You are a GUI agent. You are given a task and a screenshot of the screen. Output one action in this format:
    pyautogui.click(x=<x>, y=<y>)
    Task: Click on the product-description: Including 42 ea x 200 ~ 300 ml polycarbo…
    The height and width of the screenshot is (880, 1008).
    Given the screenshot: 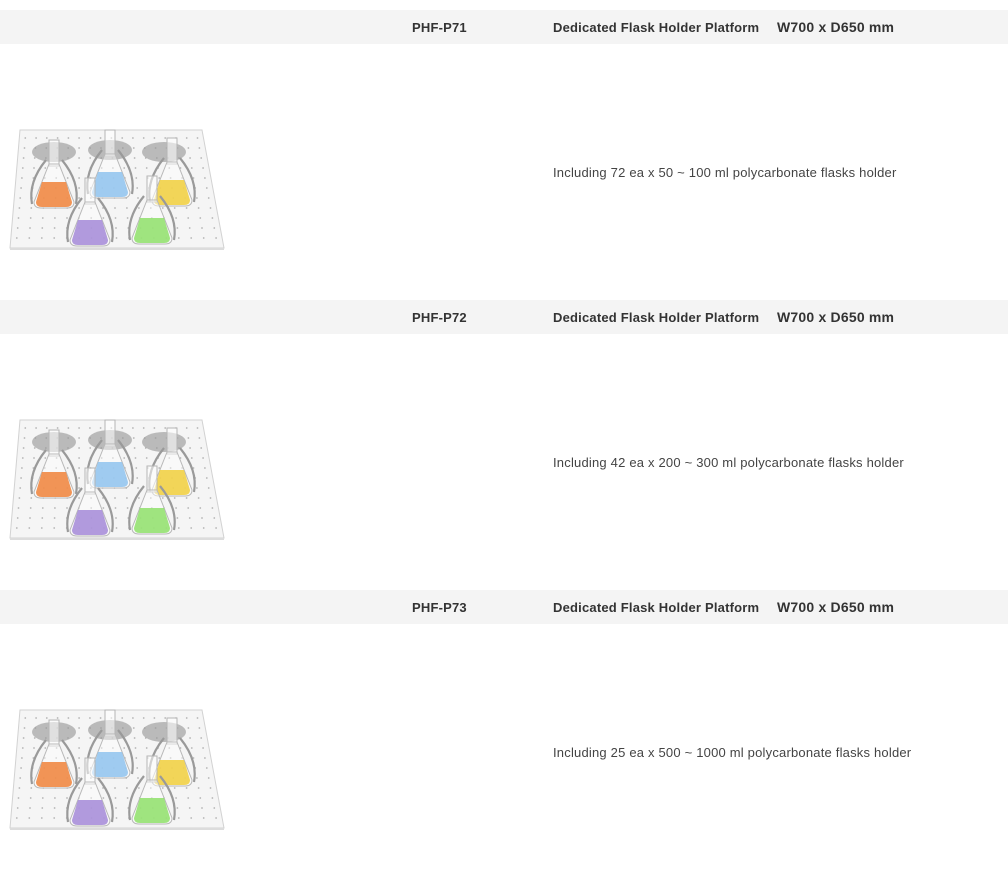 What is the action you would take?
    pyautogui.click(x=728, y=462)
    